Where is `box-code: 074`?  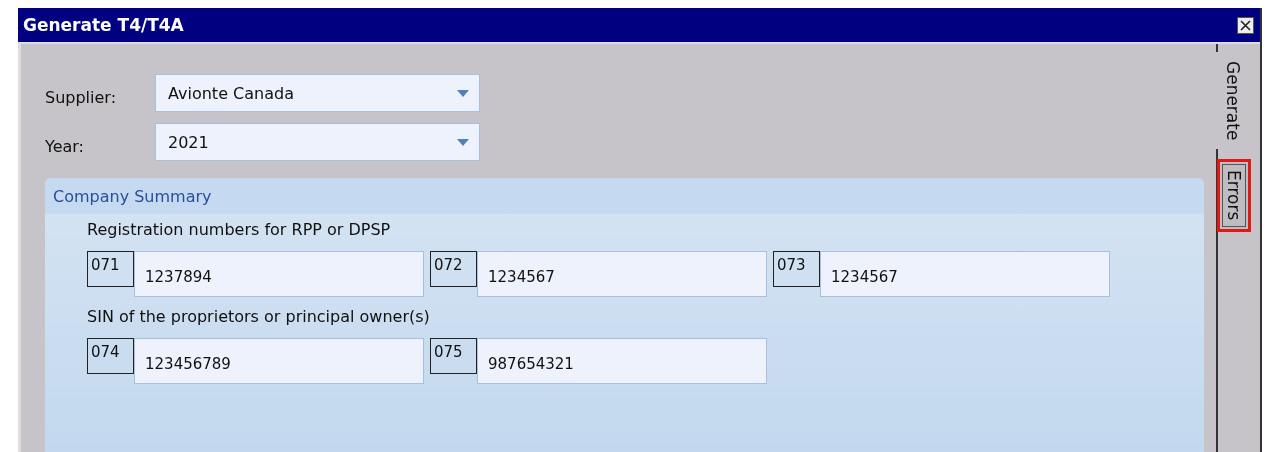 box-code: 074 is located at coordinates (110, 356).